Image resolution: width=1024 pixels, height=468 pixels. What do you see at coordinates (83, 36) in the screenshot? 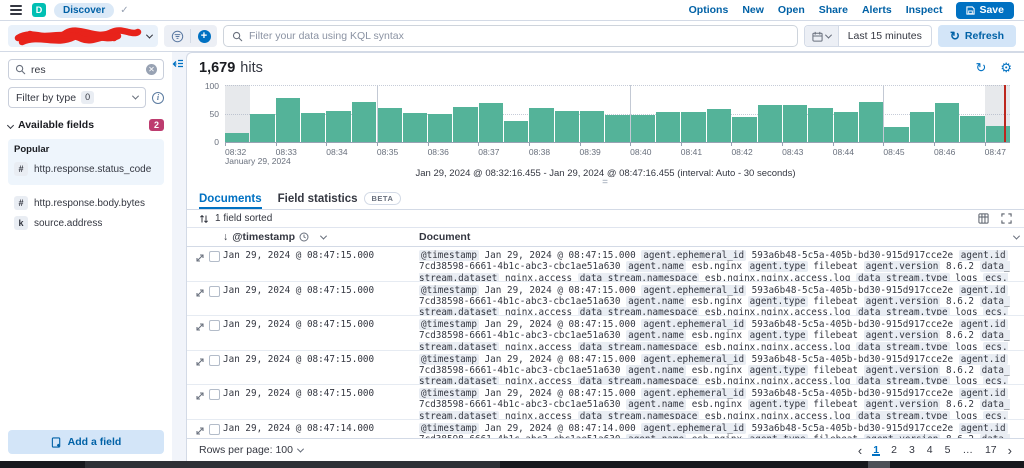
I see `data-view-picker` at bounding box center [83, 36].